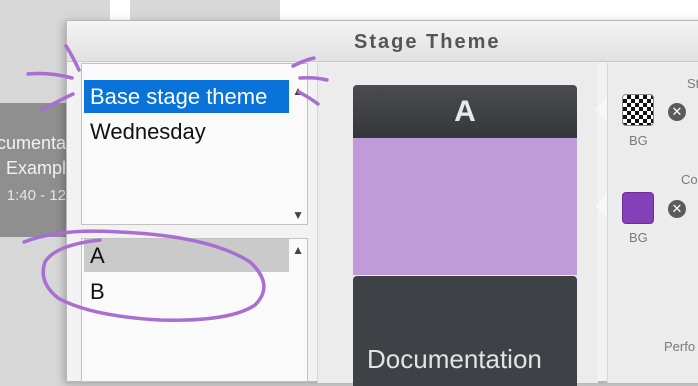 The image size is (698, 386). Describe the element at coordinates (33, 143) in the screenshot. I see `event-title-fragment: ocumenta` at that location.